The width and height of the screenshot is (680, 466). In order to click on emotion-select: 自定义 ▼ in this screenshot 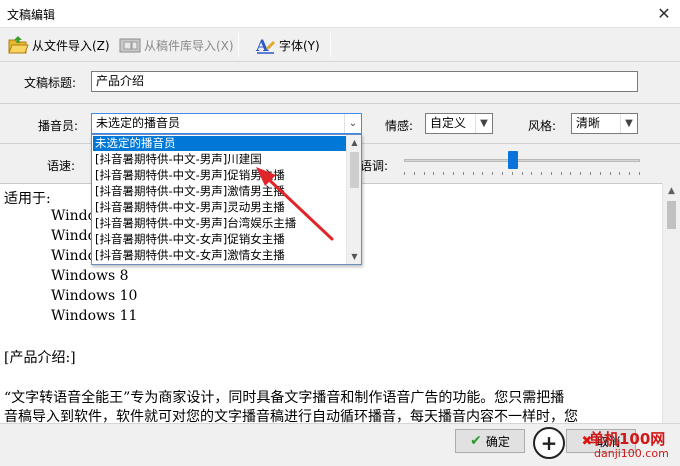, I will do `click(459, 123)`.